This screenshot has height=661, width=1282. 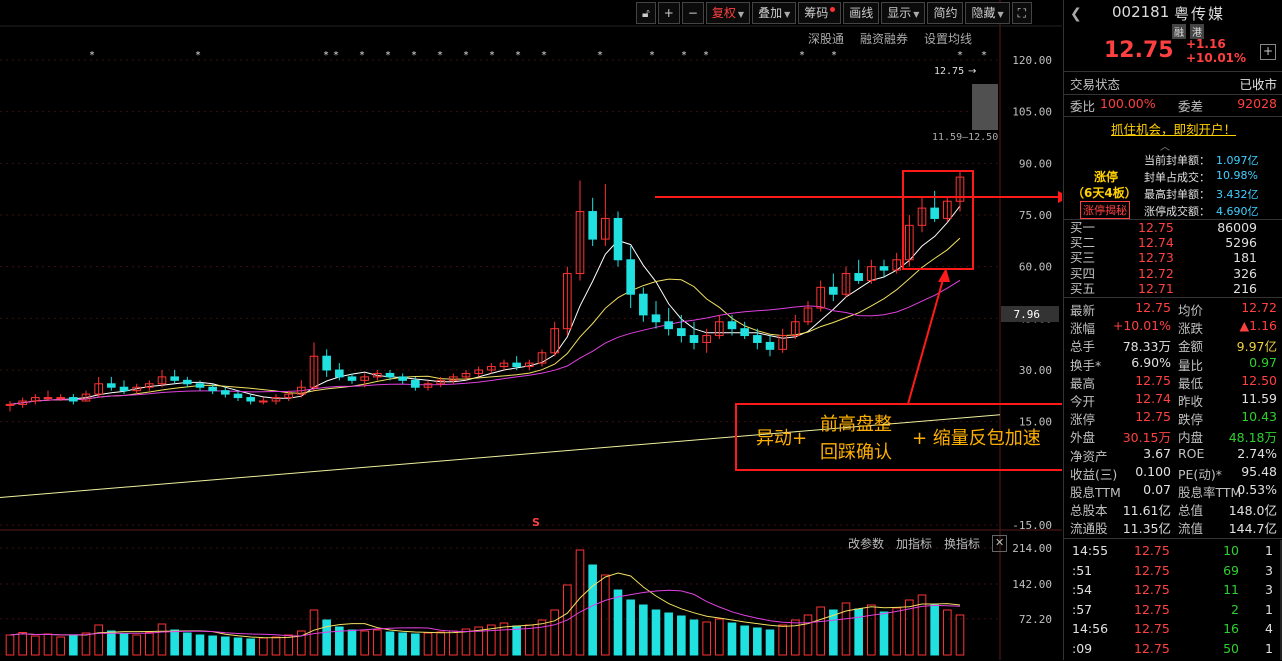 What do you see at coordinates (1032, 112) in the screenshot?
I see `price-axis-label: 105.00` at bounding box center [1032, 112].